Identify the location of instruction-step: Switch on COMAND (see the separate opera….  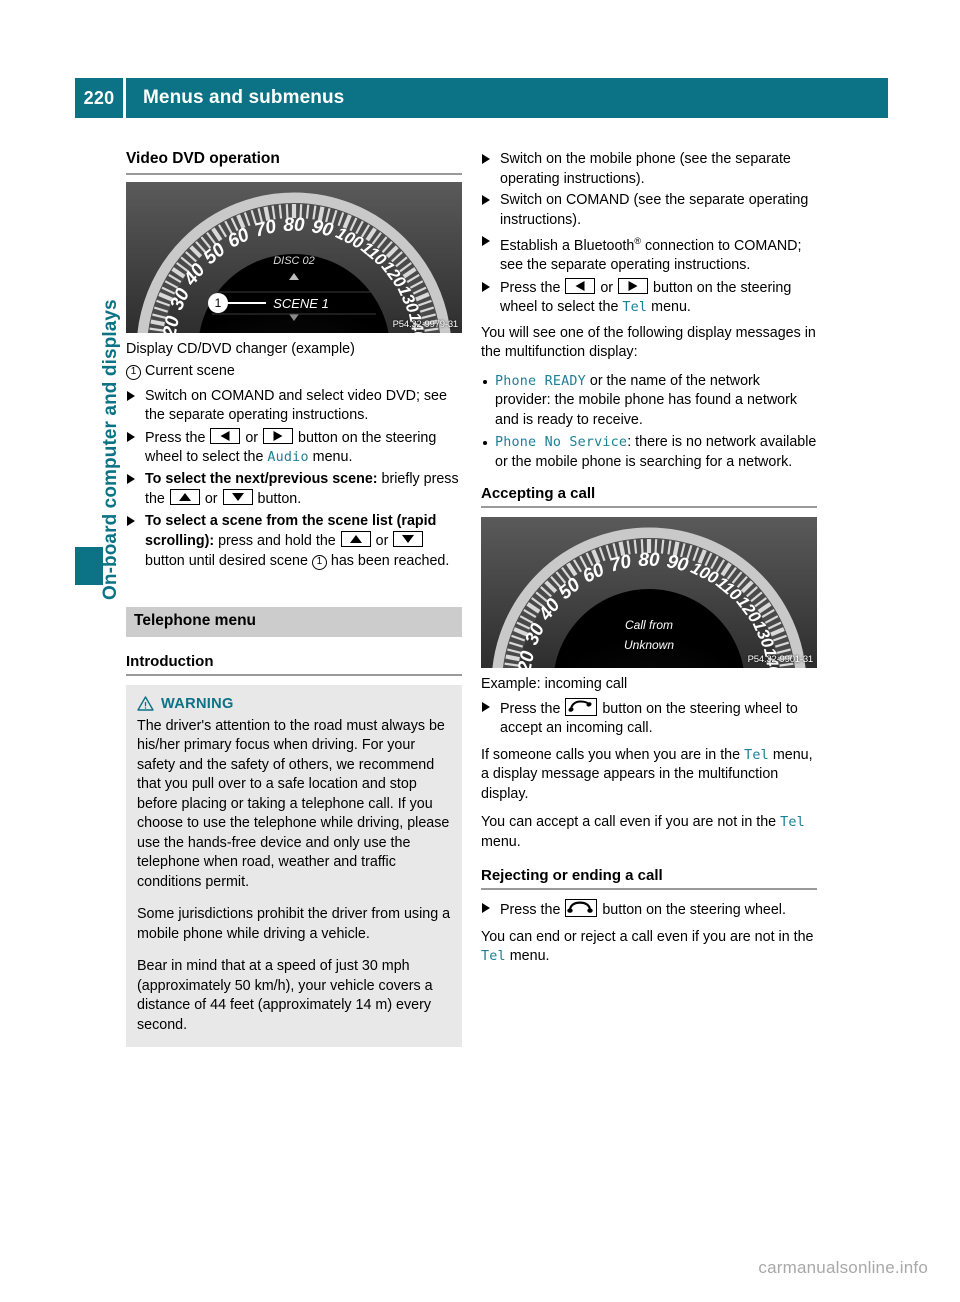
(649, 210).